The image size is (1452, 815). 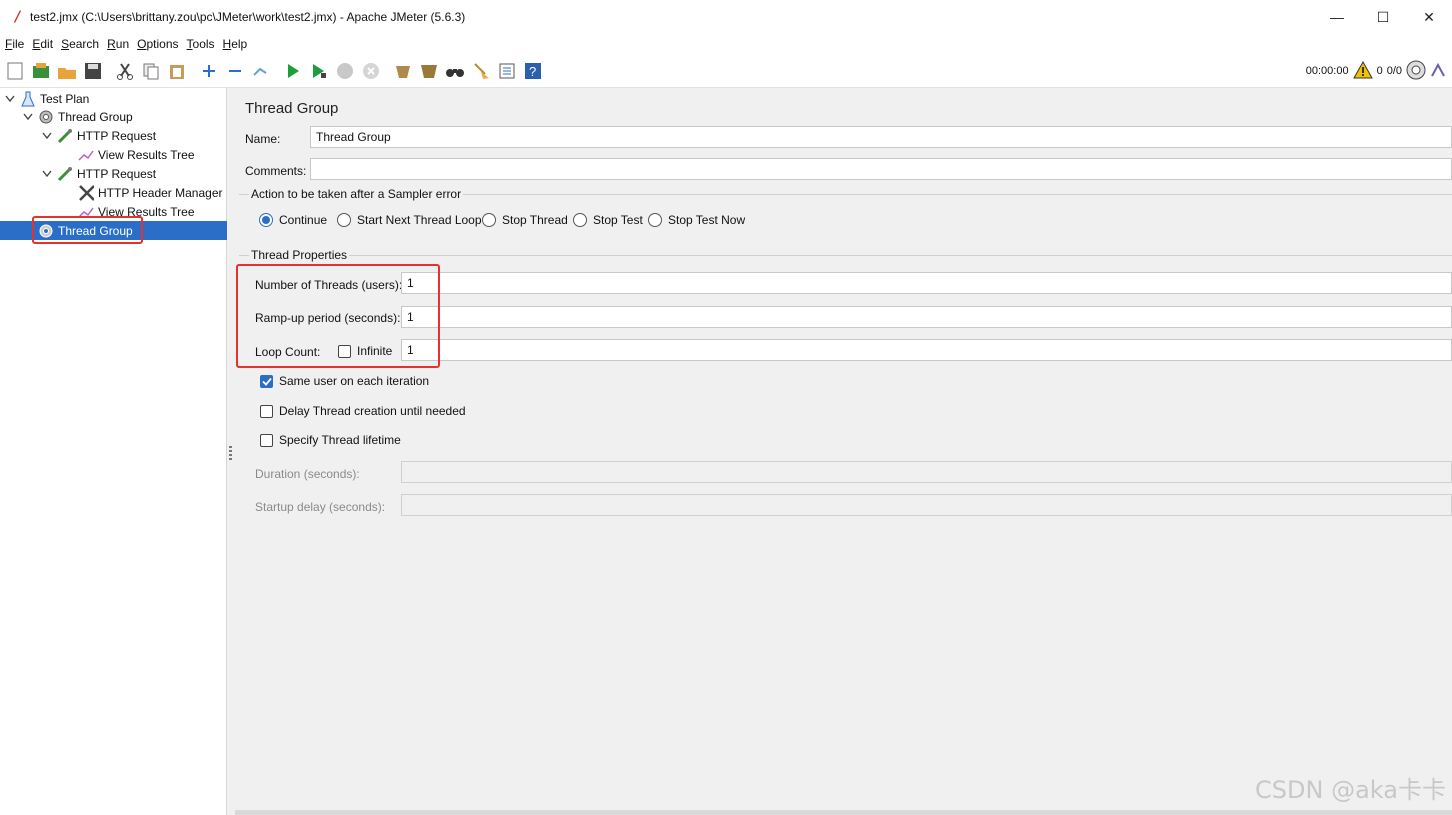 I want to click on horizontal-scrollbar, so click(x=843, y=812).